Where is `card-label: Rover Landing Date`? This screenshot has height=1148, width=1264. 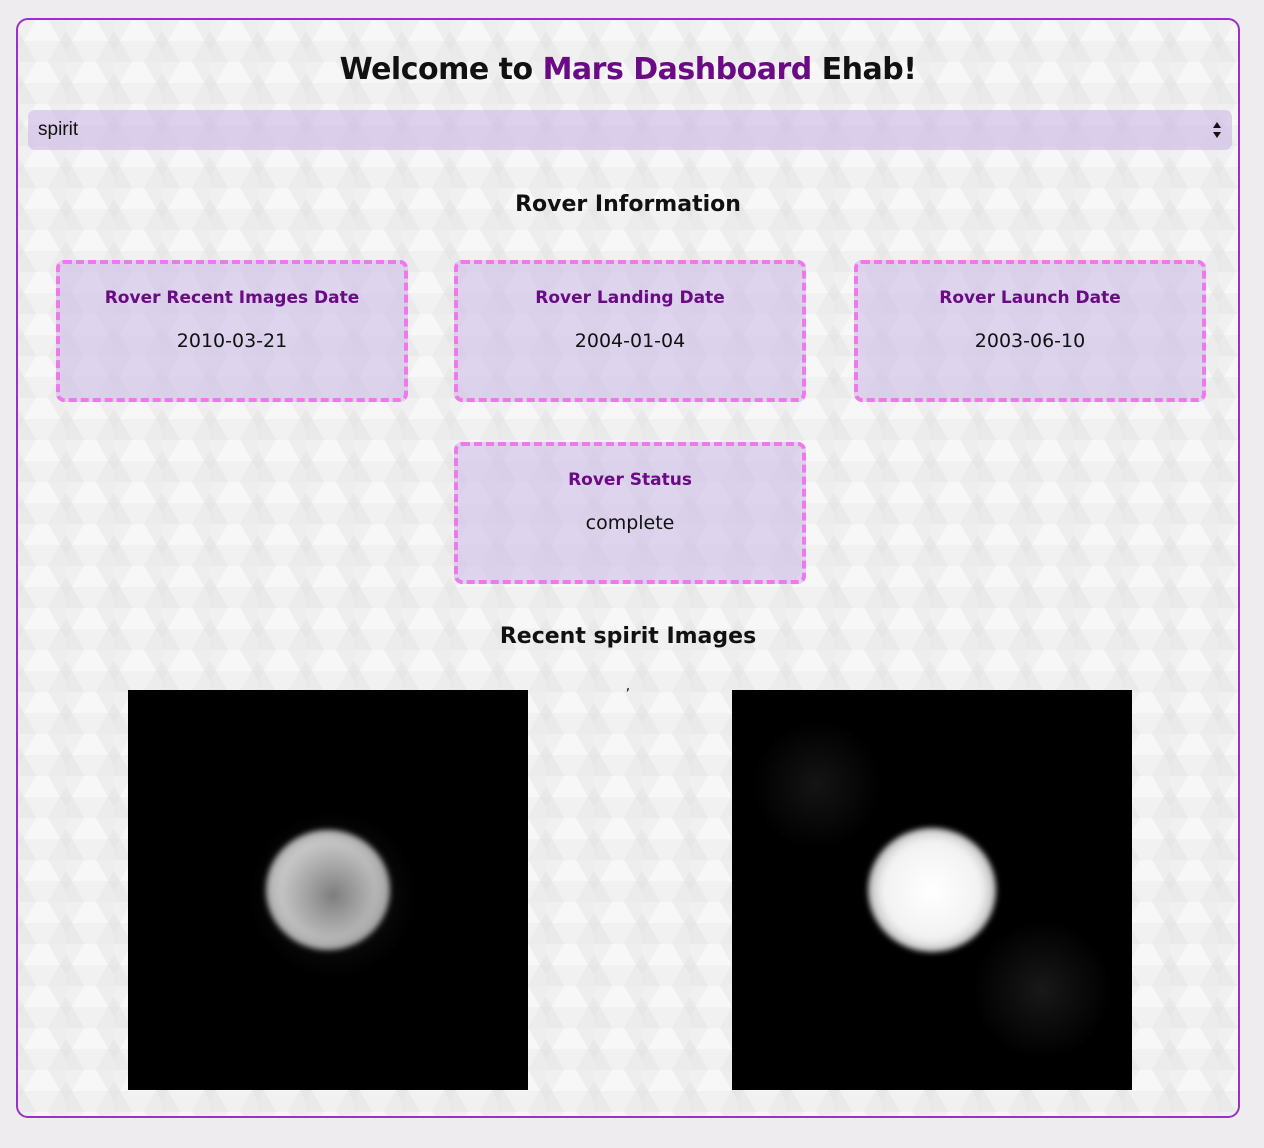 card-label: Rover Landing Date is located at coordinates (630, 298).